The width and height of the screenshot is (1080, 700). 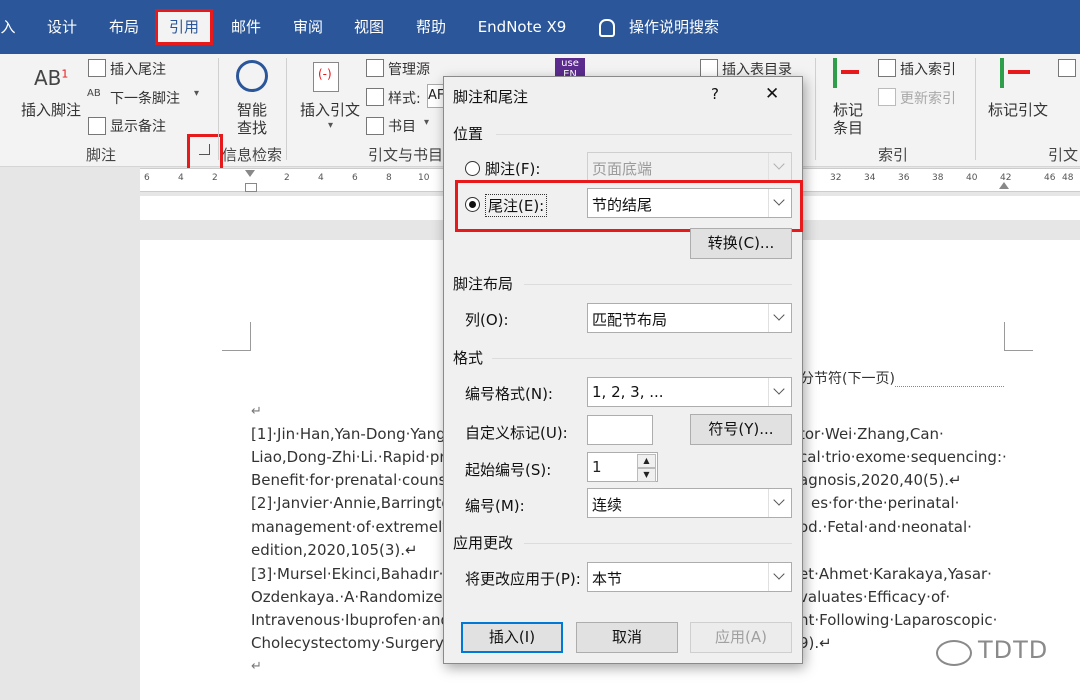 I want to click on paragraph-mark: ↵, so click(x=256, y=411).